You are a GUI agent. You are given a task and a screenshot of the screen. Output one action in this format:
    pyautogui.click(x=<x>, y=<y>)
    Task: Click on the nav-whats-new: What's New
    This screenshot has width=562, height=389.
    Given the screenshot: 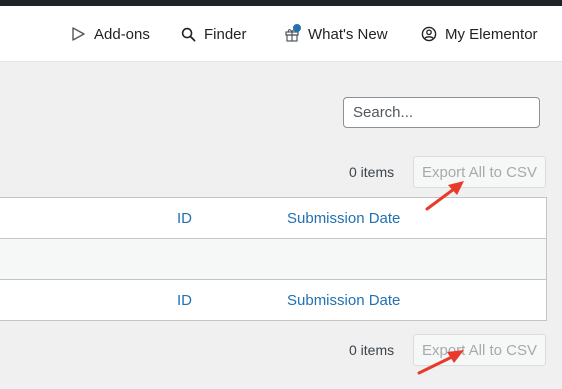 What is the action you would take?
    pyautogui.click(x=336, y=34)
    